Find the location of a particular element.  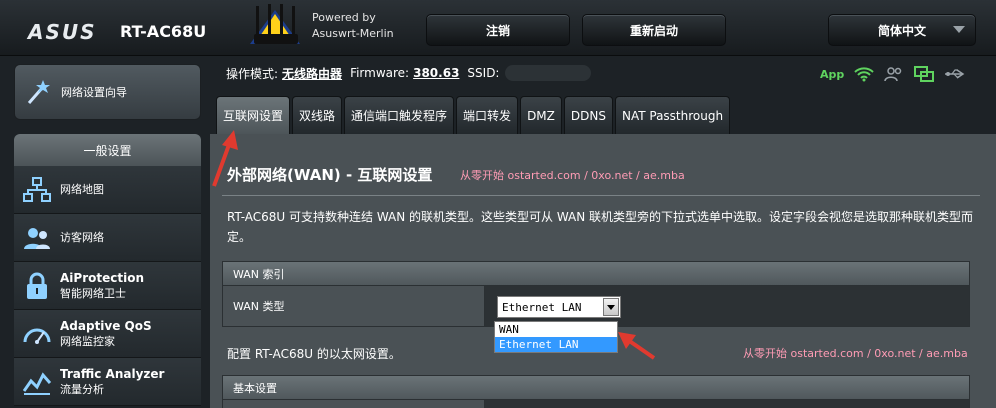

nav-item-title: AiProtection is located at coordinates (102, 277).